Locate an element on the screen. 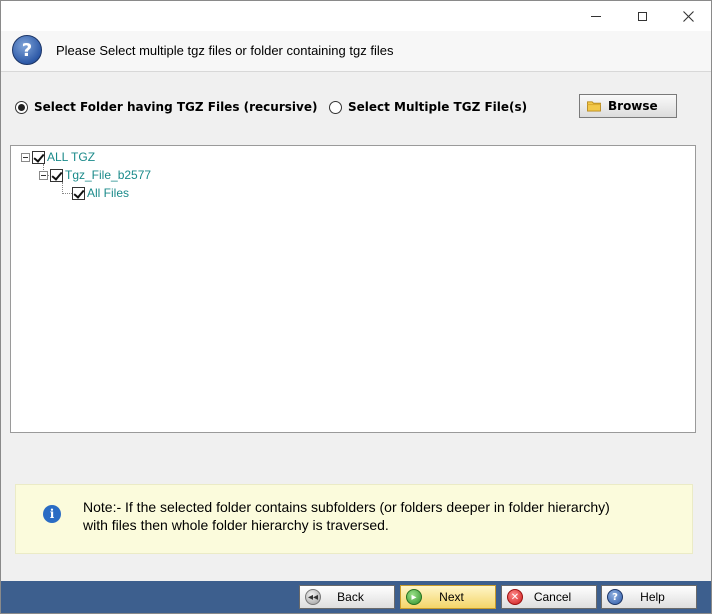  tree-checkbox-all-files is located at coordinates (78, 193).